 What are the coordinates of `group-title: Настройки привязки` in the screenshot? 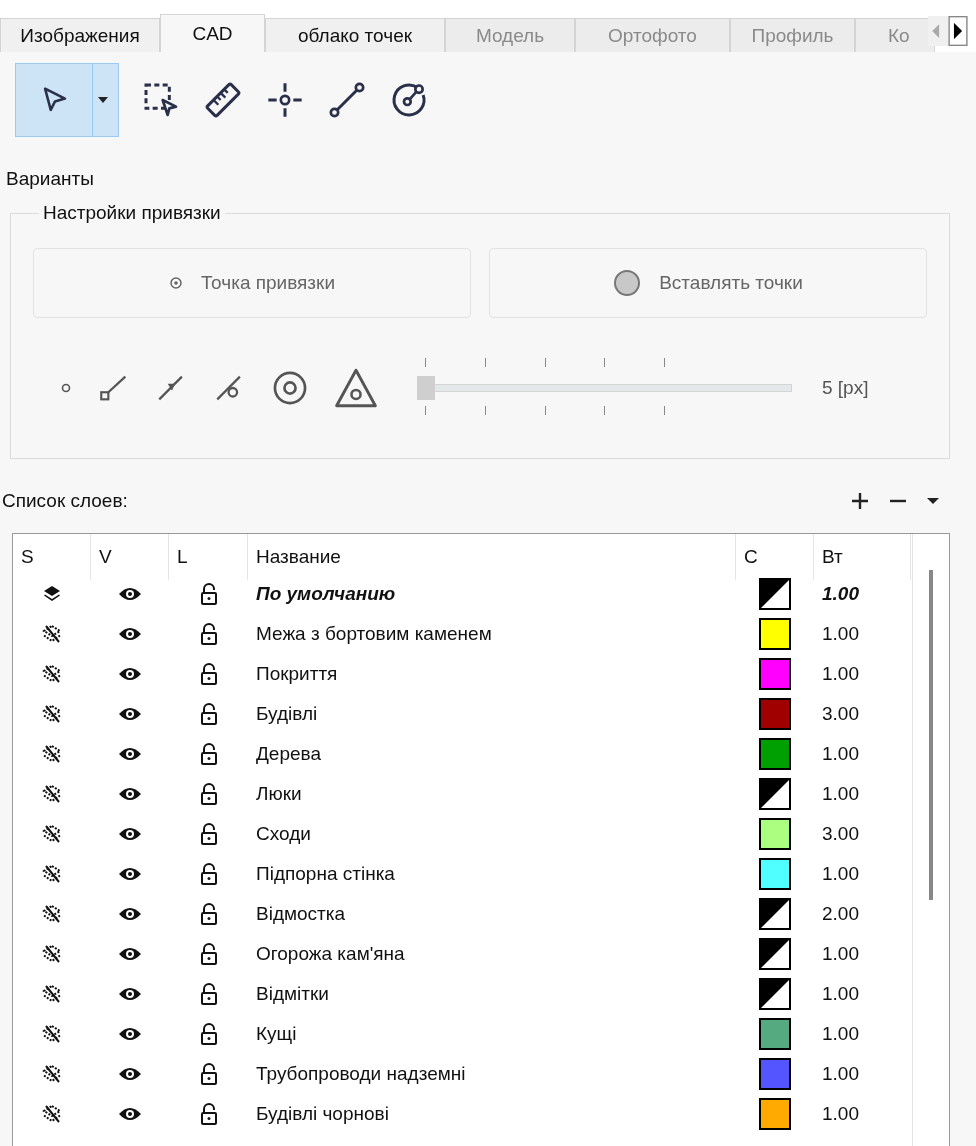 It's located at (132, 213).